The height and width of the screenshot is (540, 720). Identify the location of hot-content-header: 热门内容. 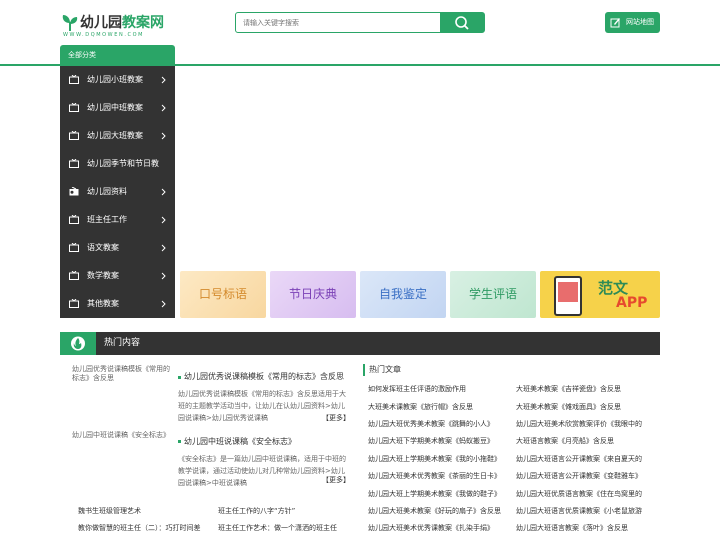
(360, 343).